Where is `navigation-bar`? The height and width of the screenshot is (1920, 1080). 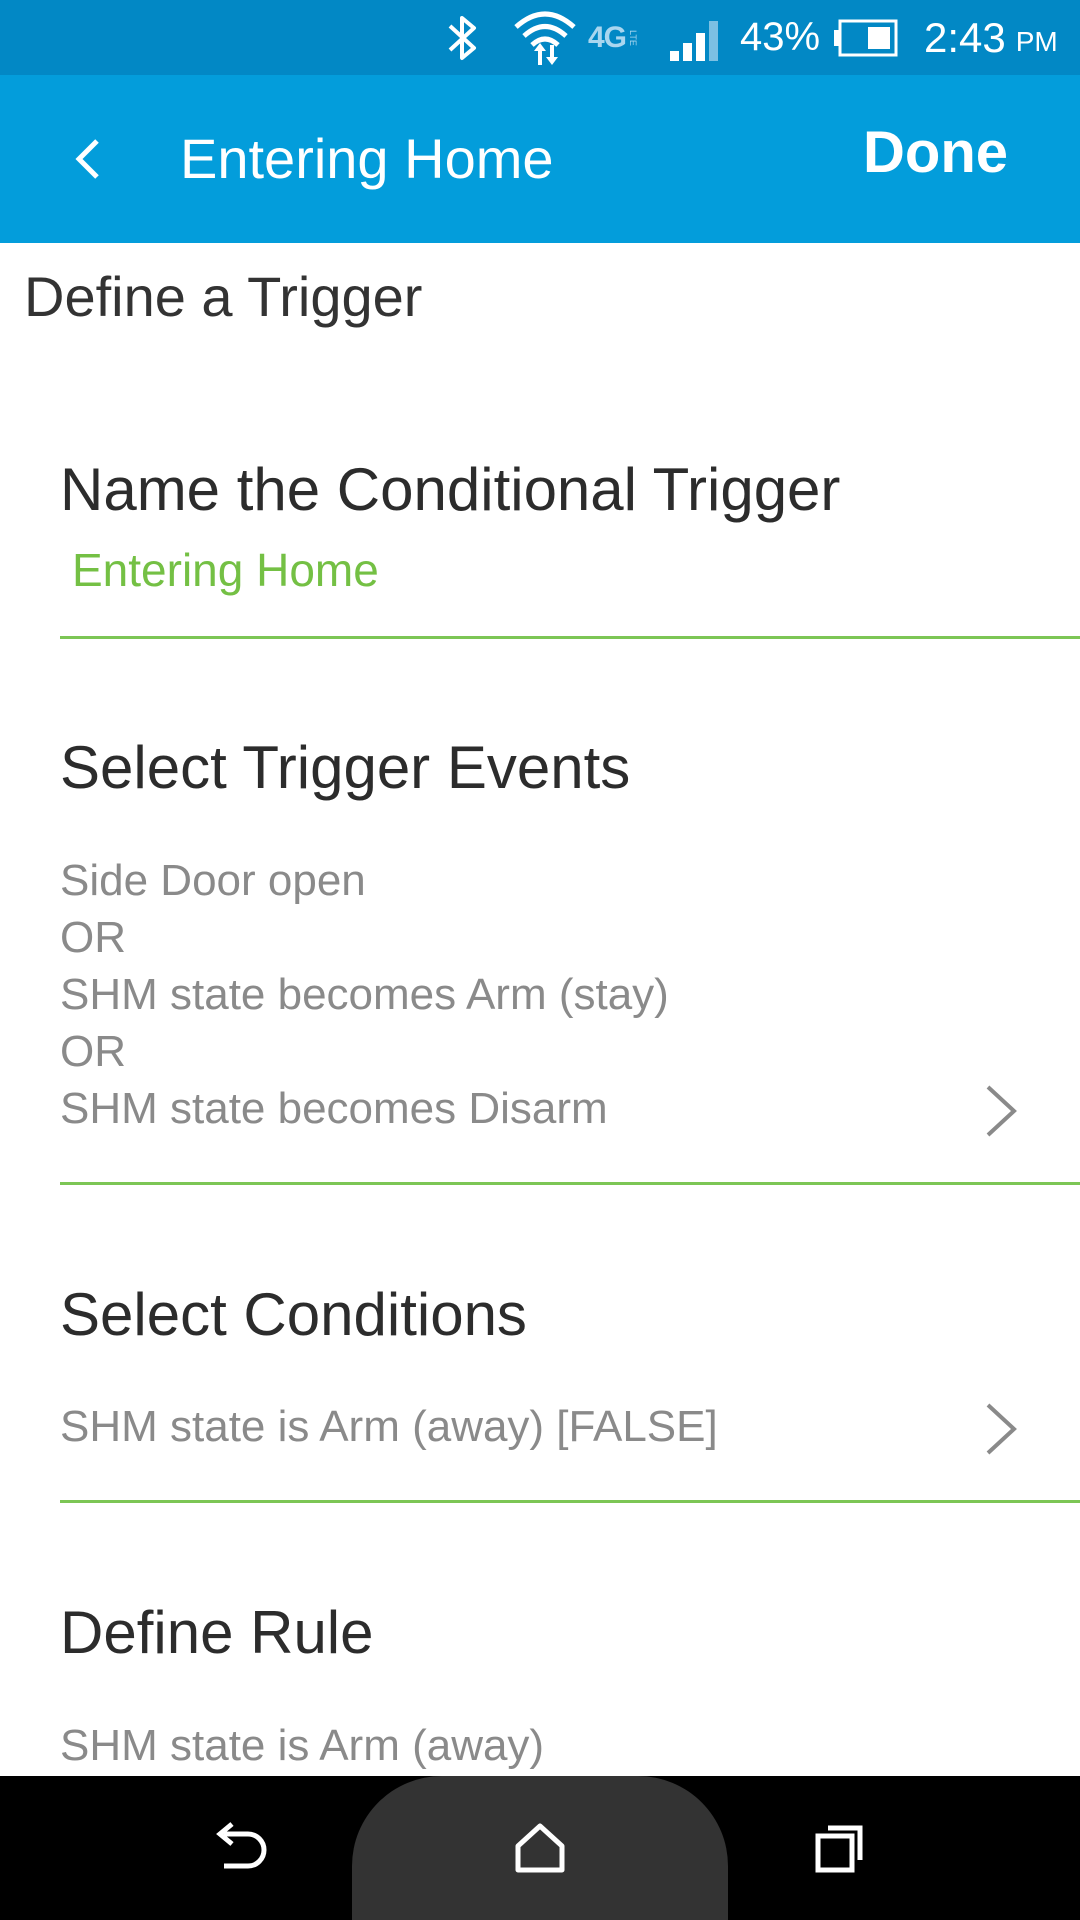 navigation-bar is located at coordinates (540, 1848).